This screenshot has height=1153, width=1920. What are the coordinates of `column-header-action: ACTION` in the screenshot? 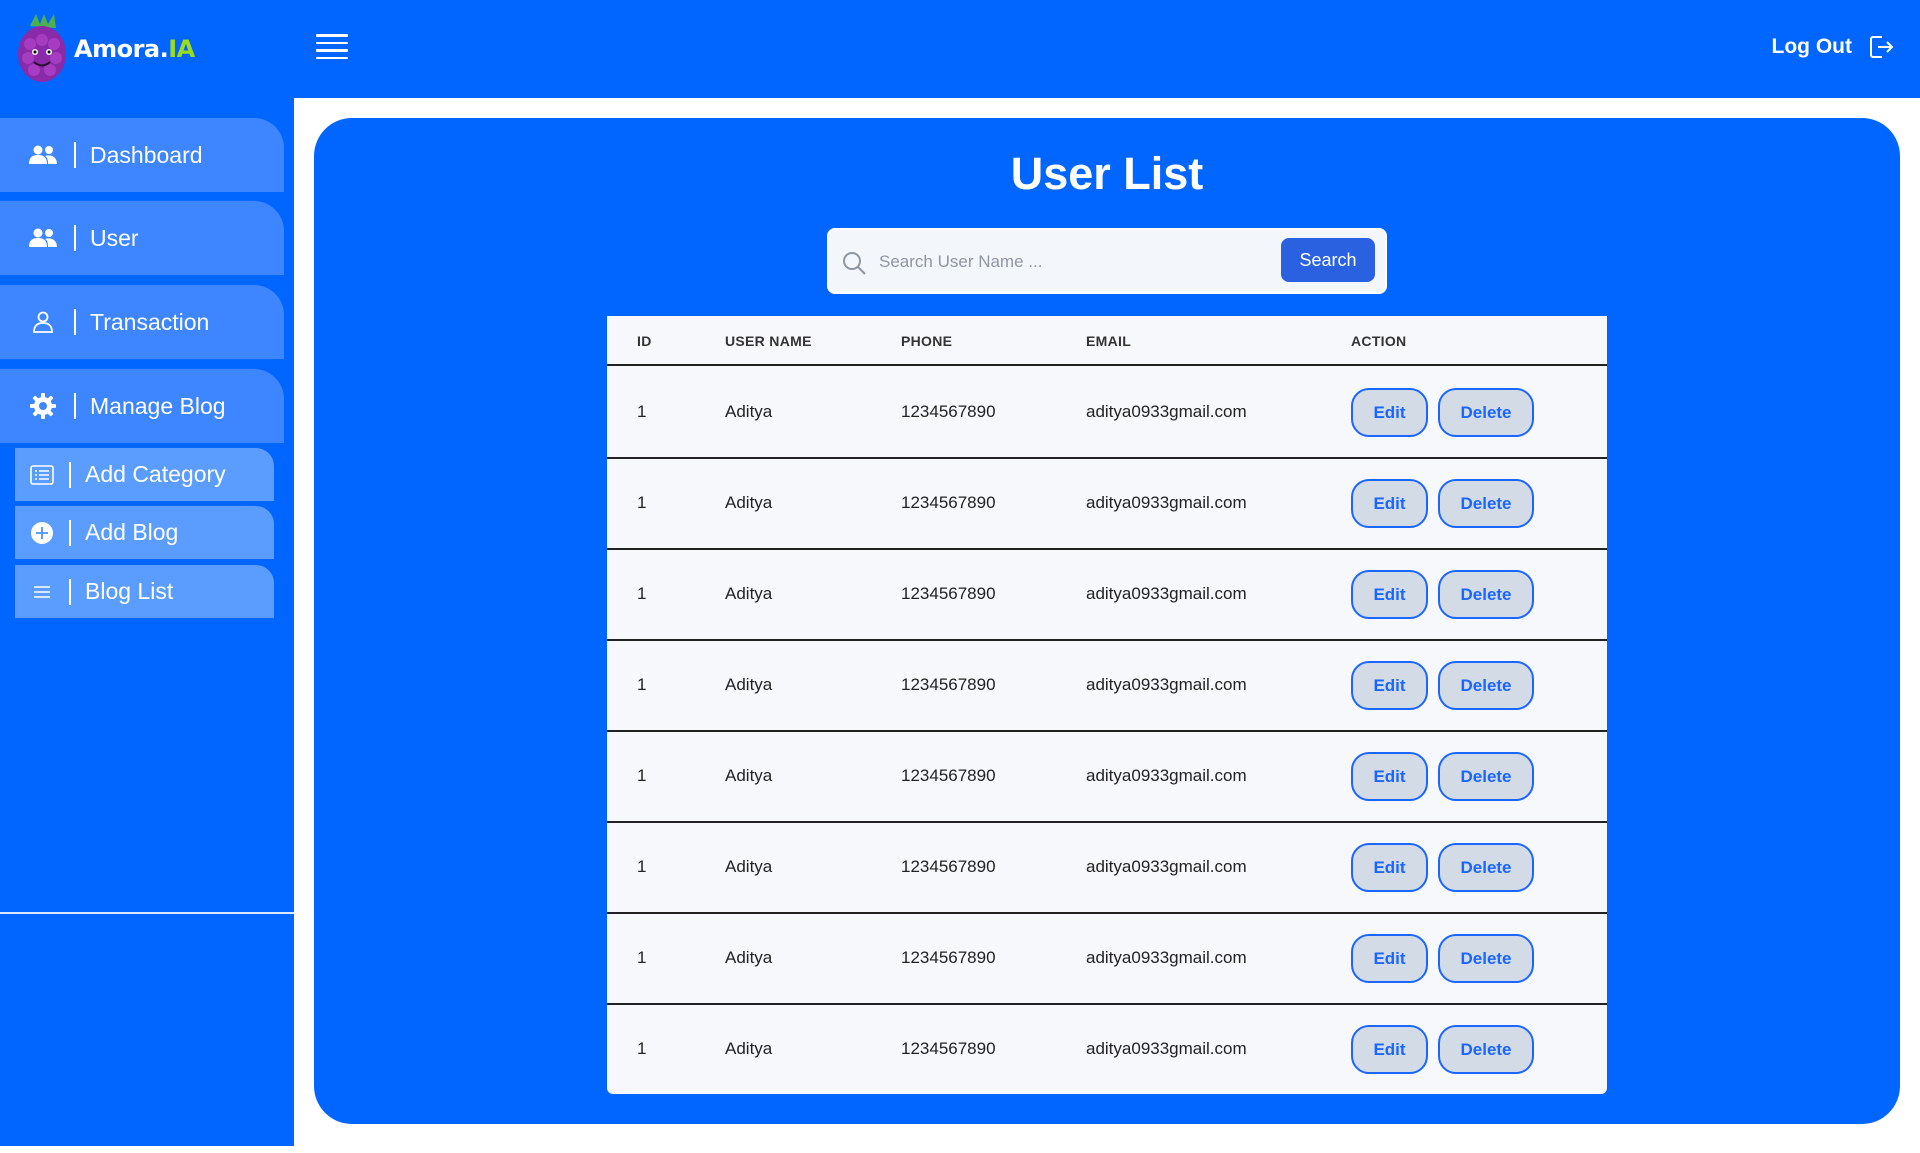 It's located at (1379, 341).